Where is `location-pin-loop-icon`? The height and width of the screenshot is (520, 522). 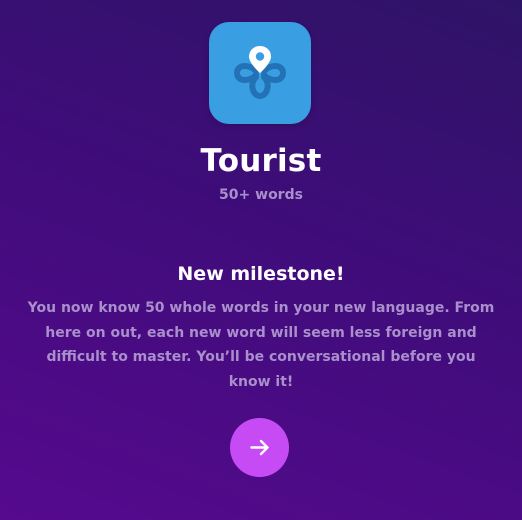
location-pin-loop-icon is located at coordinates (260, 73).